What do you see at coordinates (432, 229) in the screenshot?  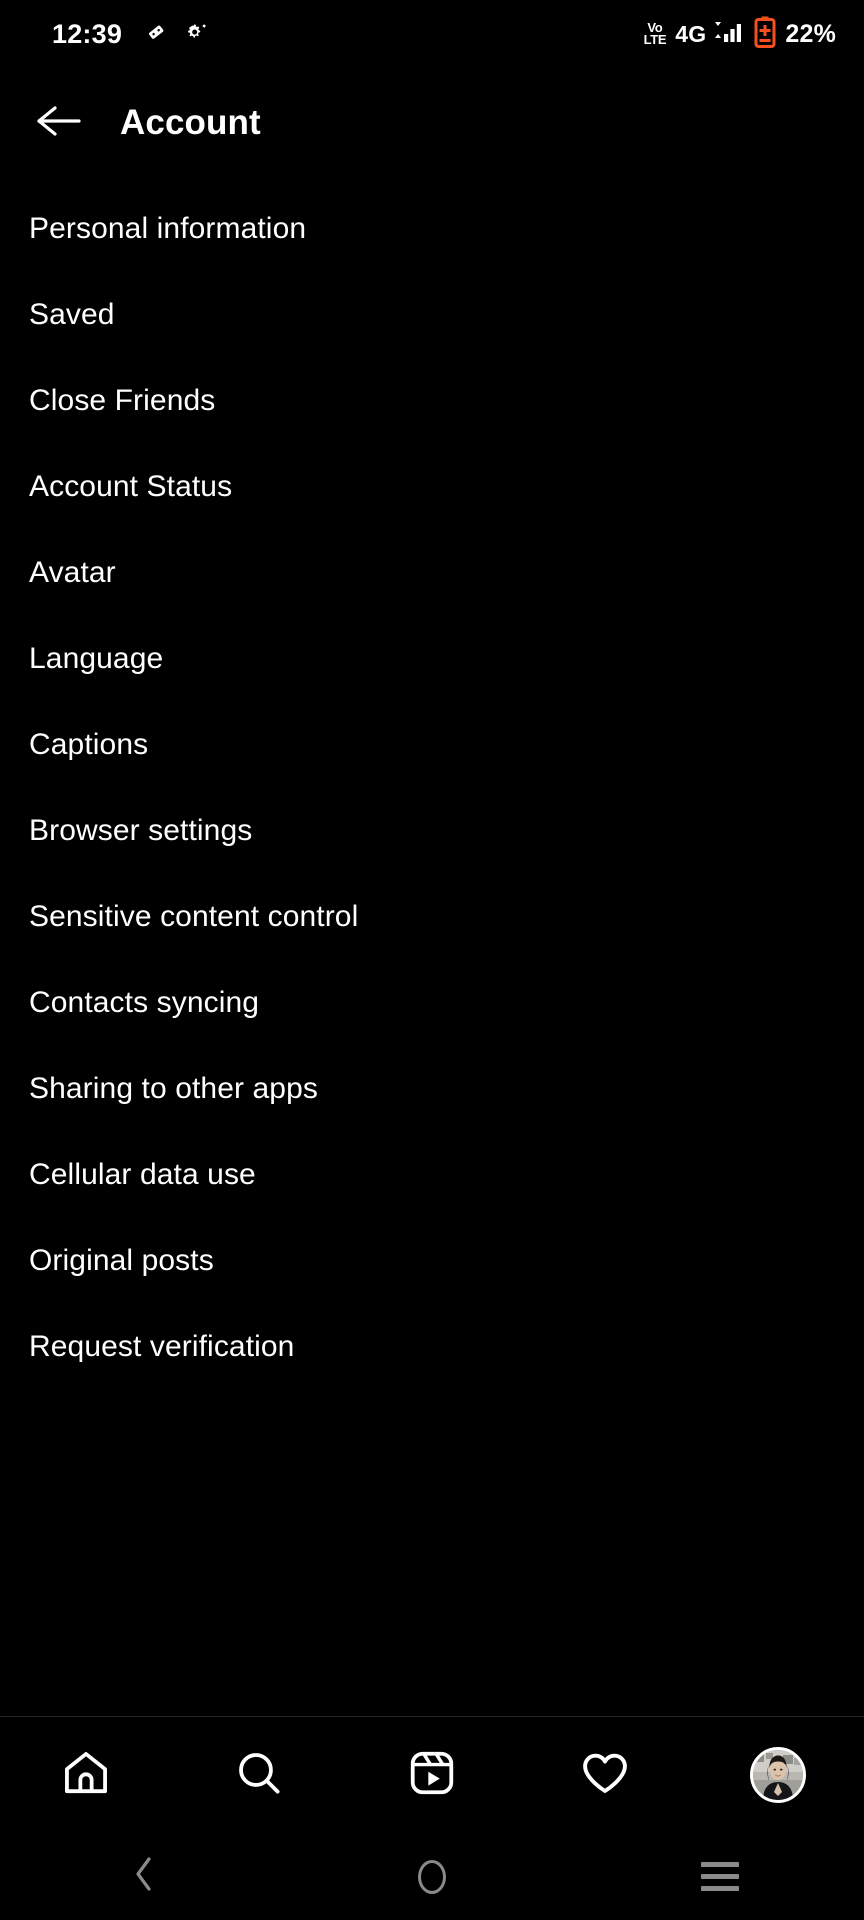 I see `list-item-personal-information: Personal information` at bounding box center [432, 229].